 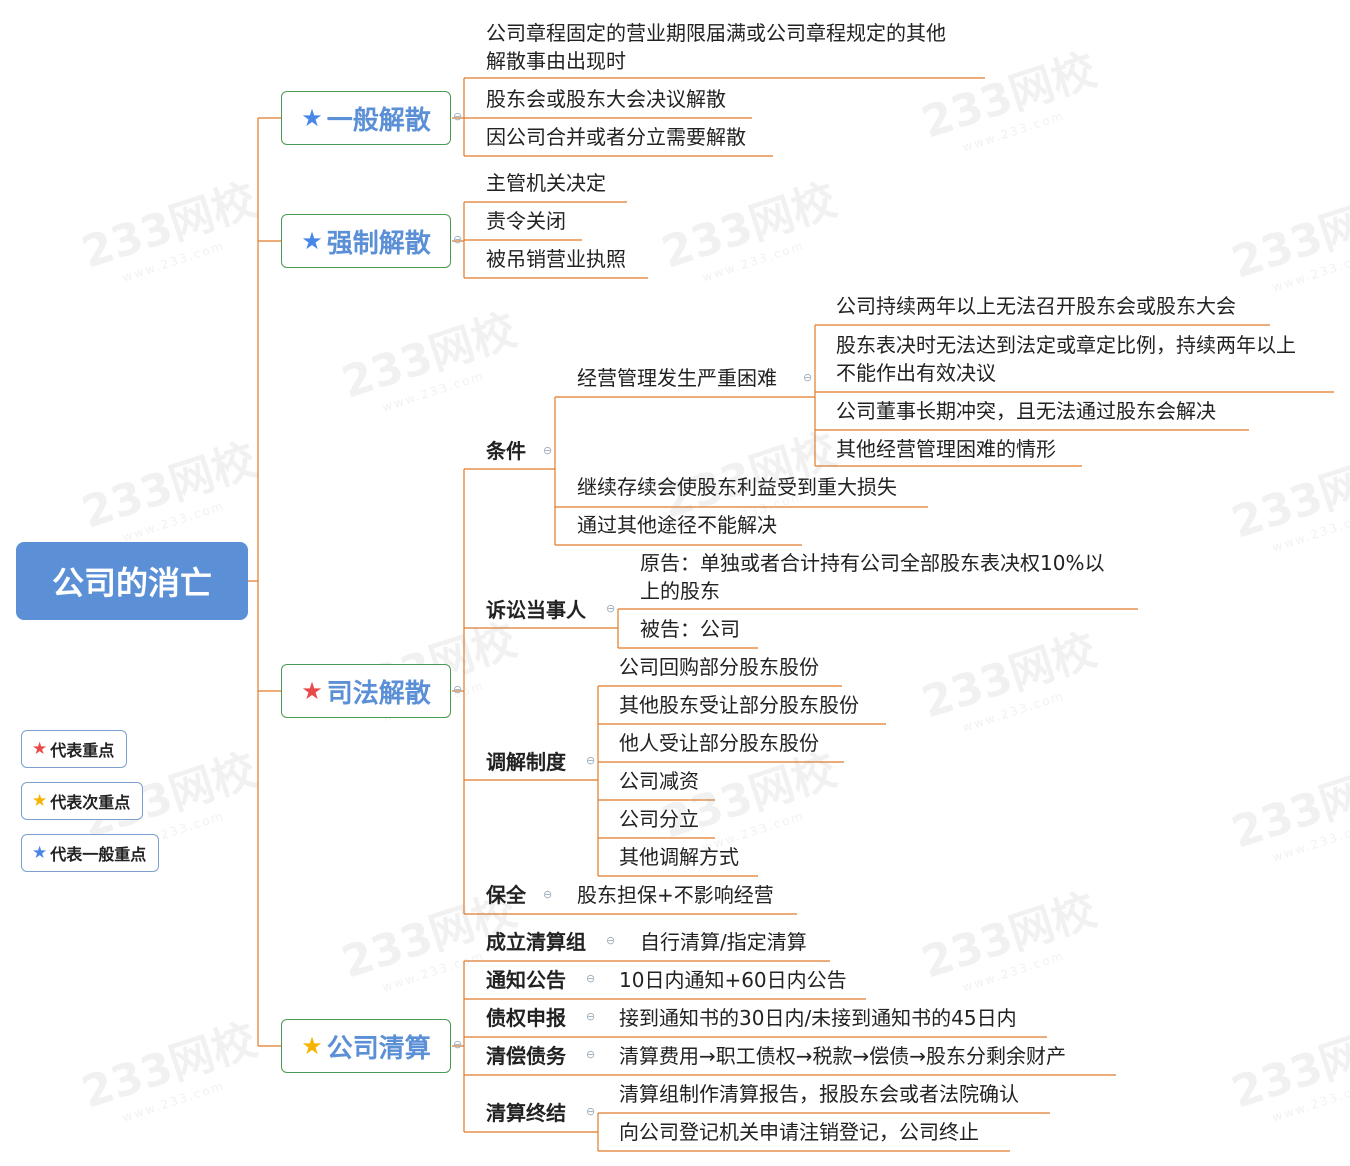 I want to click on list-item: 清算组制作清算报告，报股东会或者法院确认, so click(x=819, y=1094).